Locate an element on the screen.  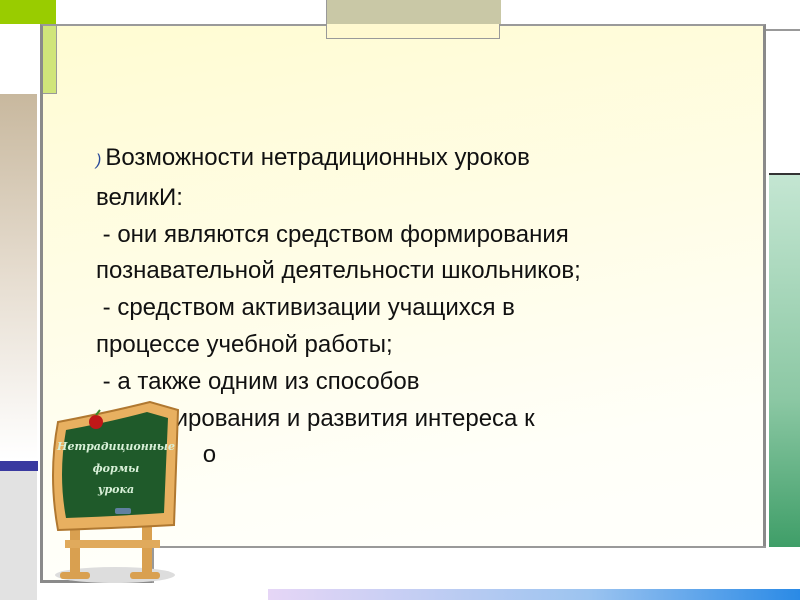
text-line: познавательной деятельности школьников; is located at coordinates (338, 271).